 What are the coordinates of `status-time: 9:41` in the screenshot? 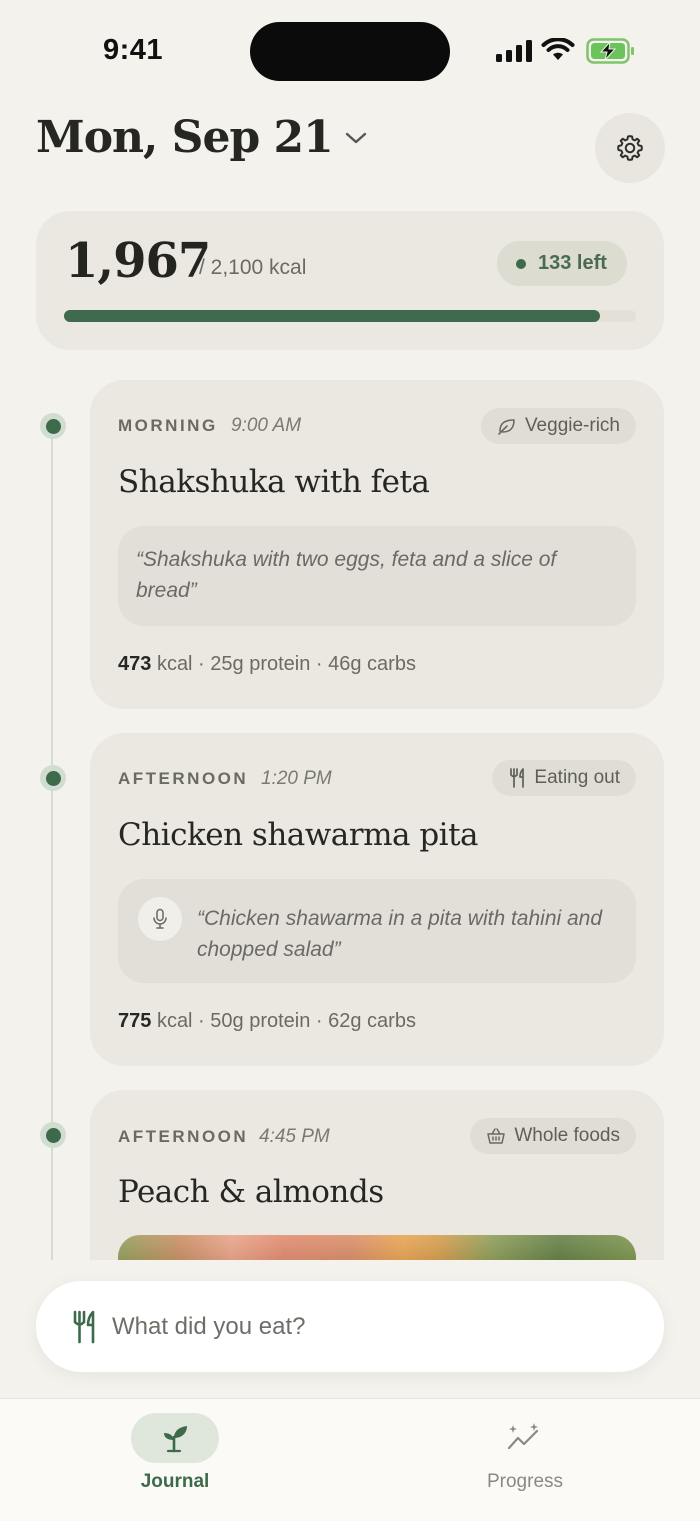 It's located at (133, 50).